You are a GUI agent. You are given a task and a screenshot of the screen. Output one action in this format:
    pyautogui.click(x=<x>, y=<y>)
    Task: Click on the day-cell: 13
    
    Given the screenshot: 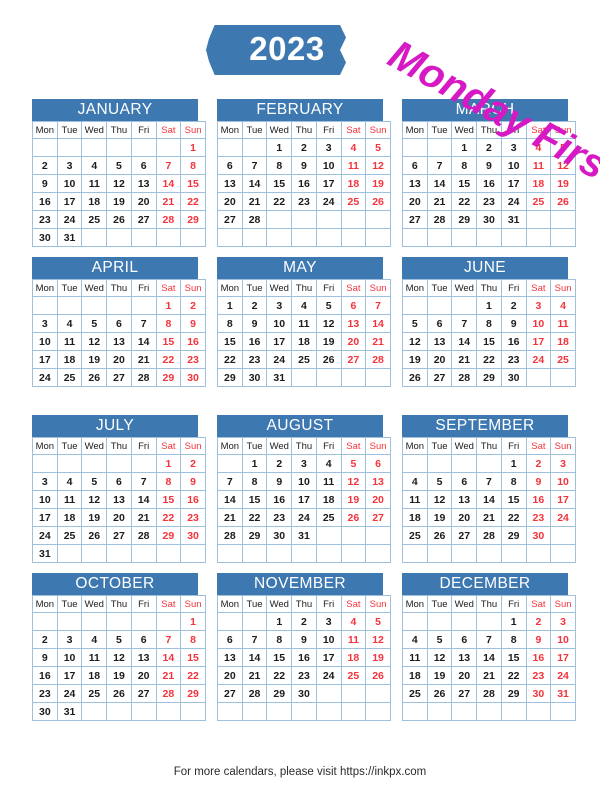 What is the action you would take?
    pyautogui.click(x=353, y=323)
    